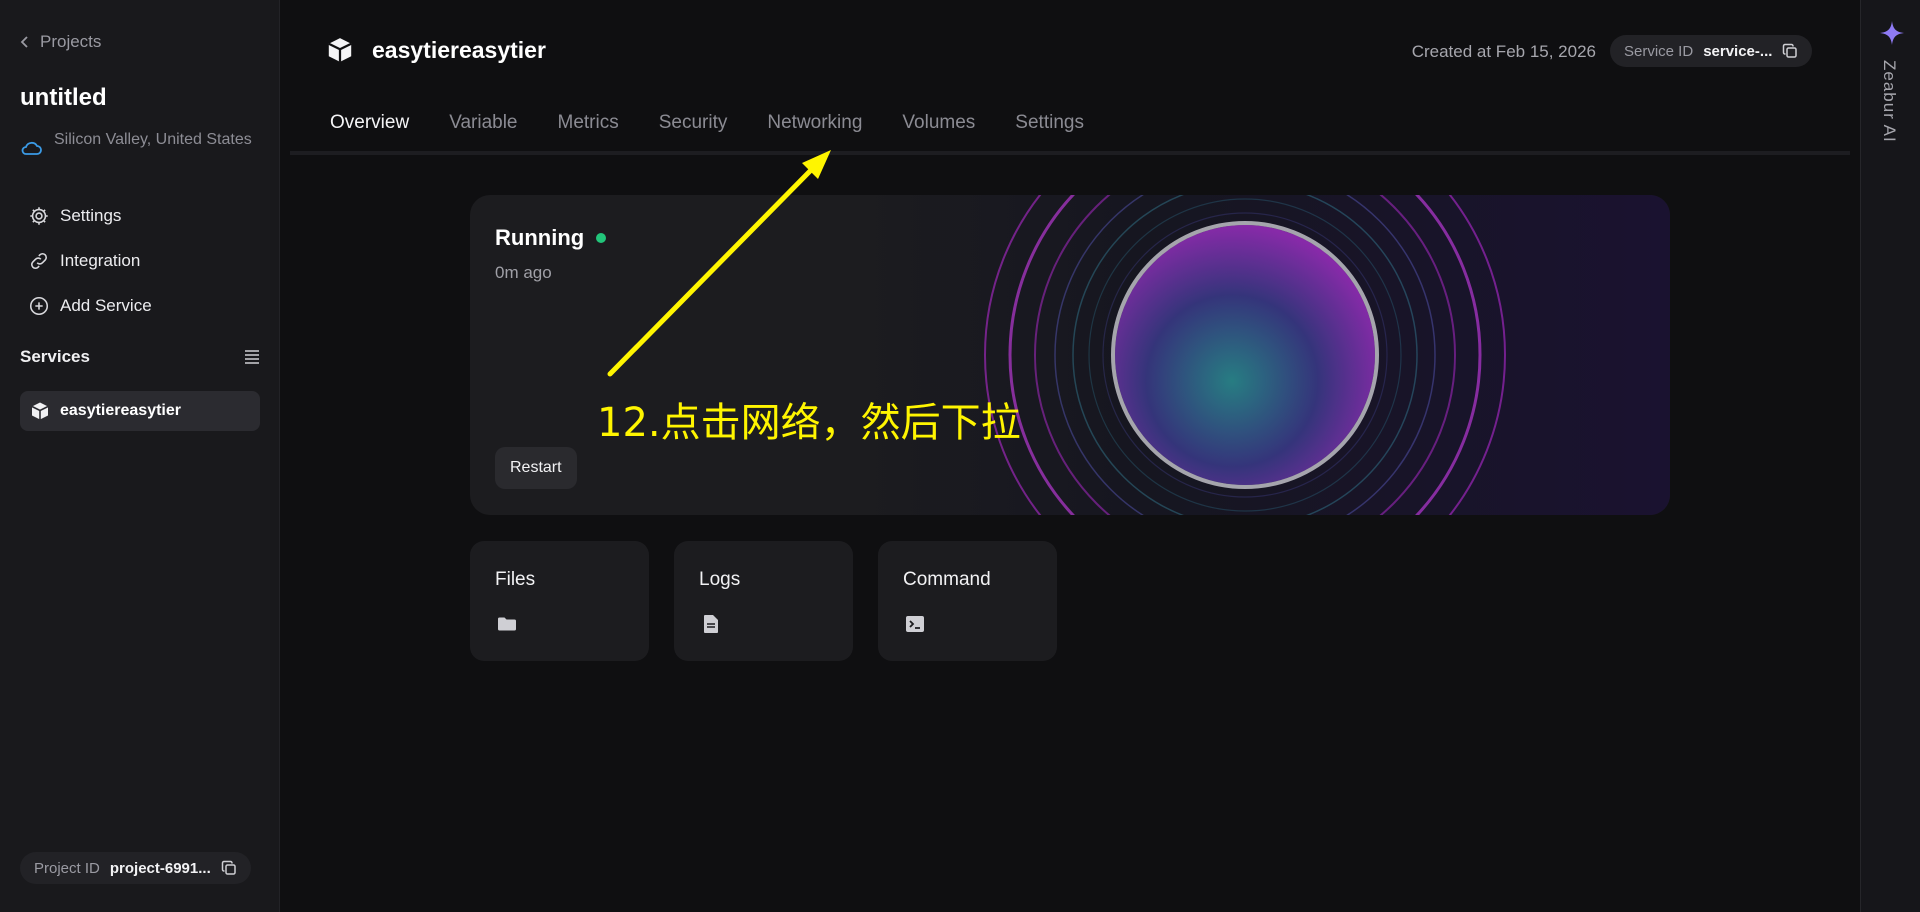 This screenshot has height=912, width=1920. I want to click on logs-card-label: Logs, so click(720, 579).